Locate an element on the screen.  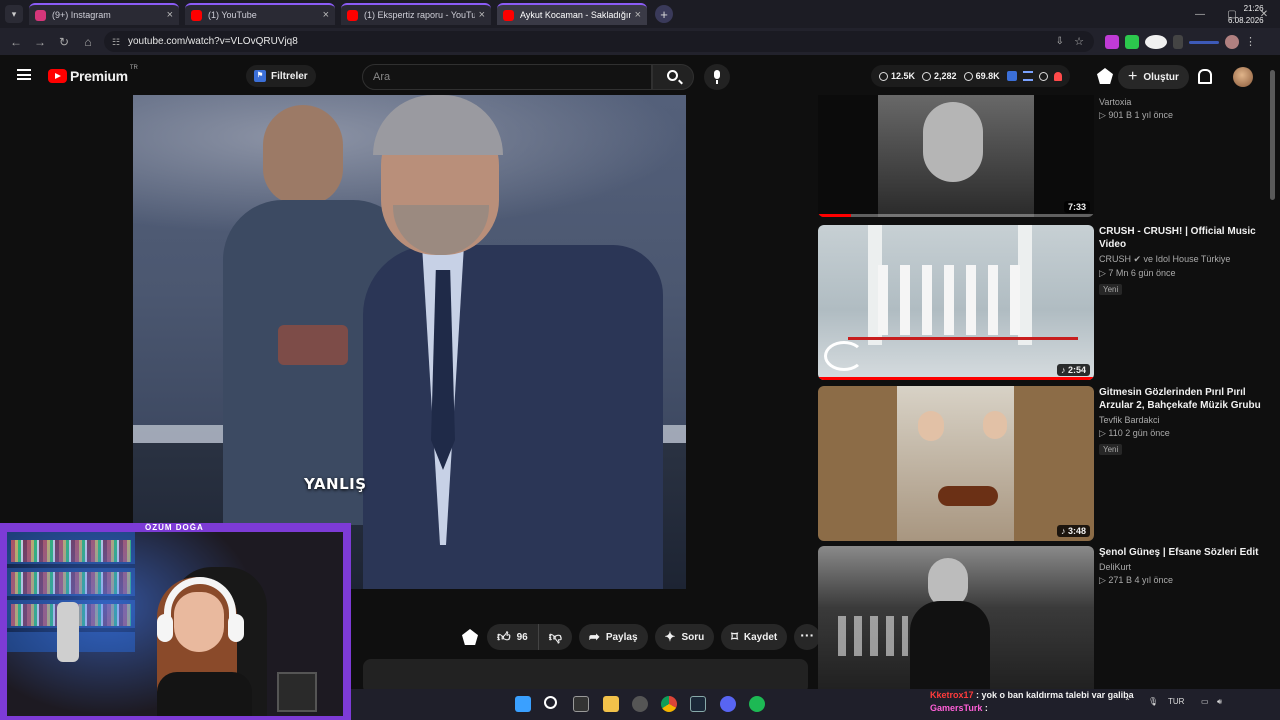
file-explorer-icon is located at coordinates (611, 704).